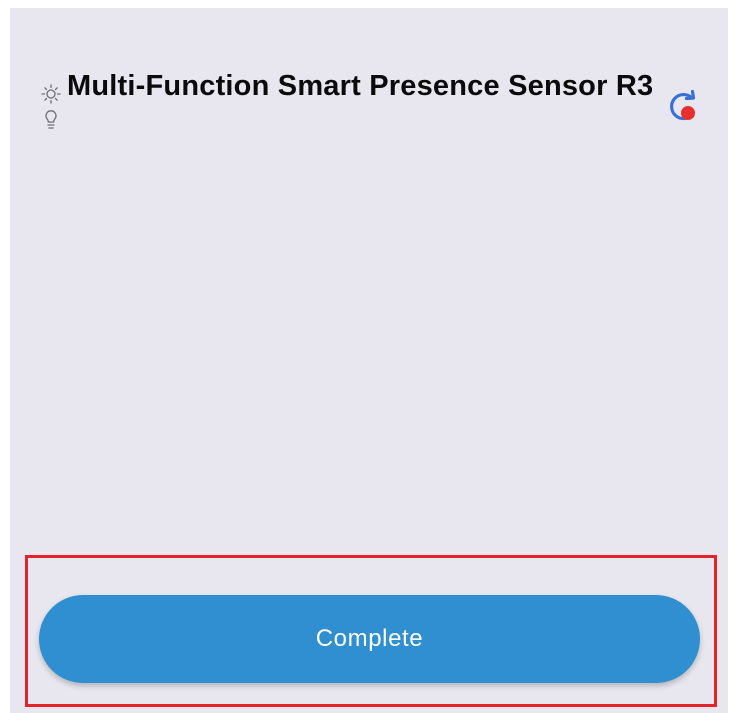 The height and width of the screenshot is (713, 736). I want to click on sun-bulb-icon, so click(51, 112).